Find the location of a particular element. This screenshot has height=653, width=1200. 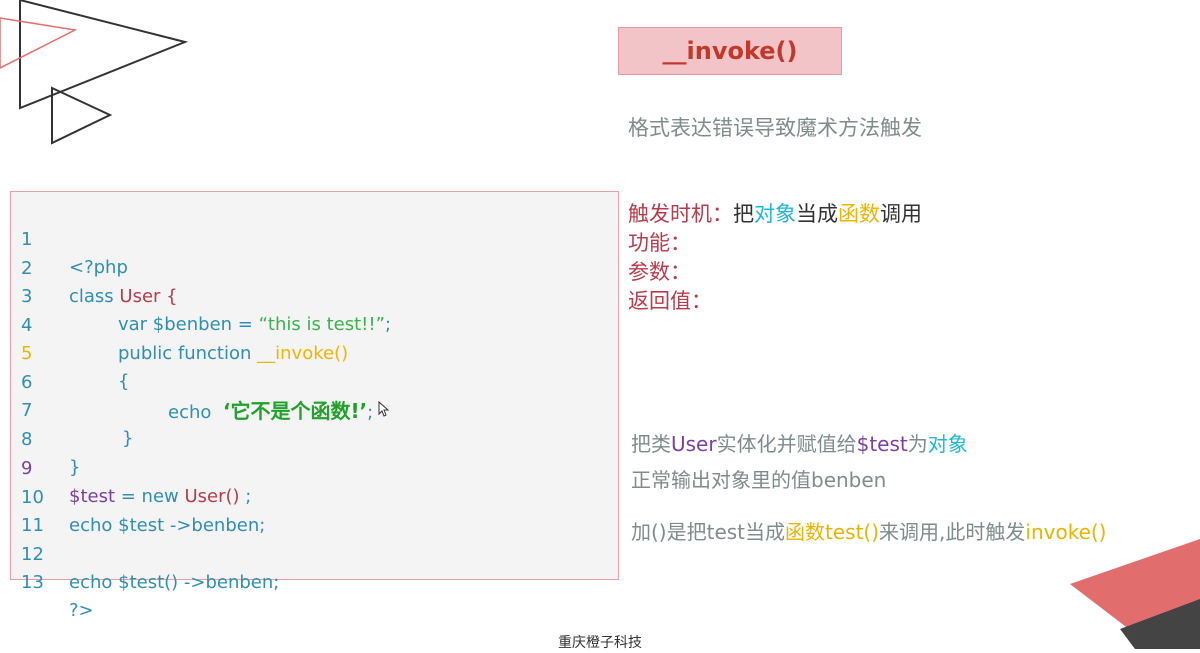

note-highlight-variable: $test is located at coordinates (882, 444).